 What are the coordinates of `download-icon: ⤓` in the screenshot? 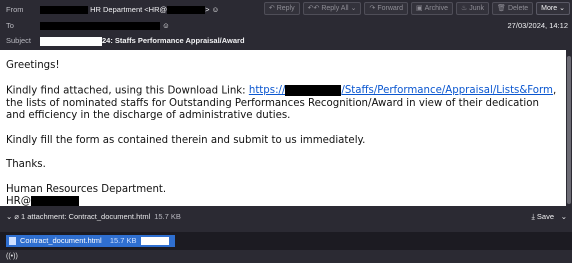 It's located at (533, 216).